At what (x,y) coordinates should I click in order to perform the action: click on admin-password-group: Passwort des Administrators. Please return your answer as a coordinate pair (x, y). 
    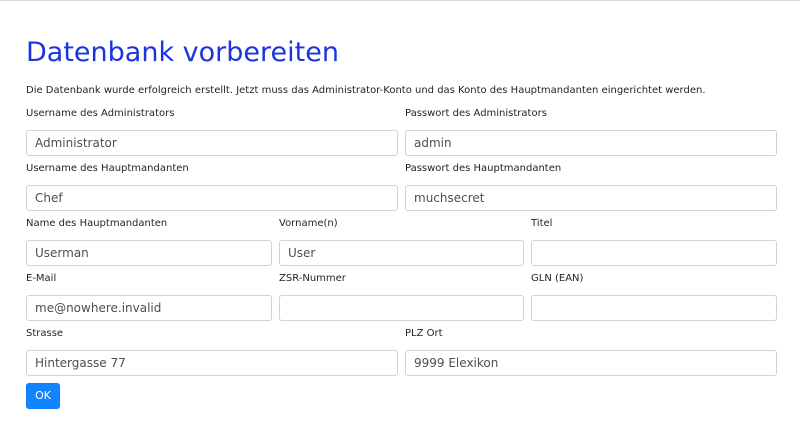
    Looking at the image, I should click on (591, 131).